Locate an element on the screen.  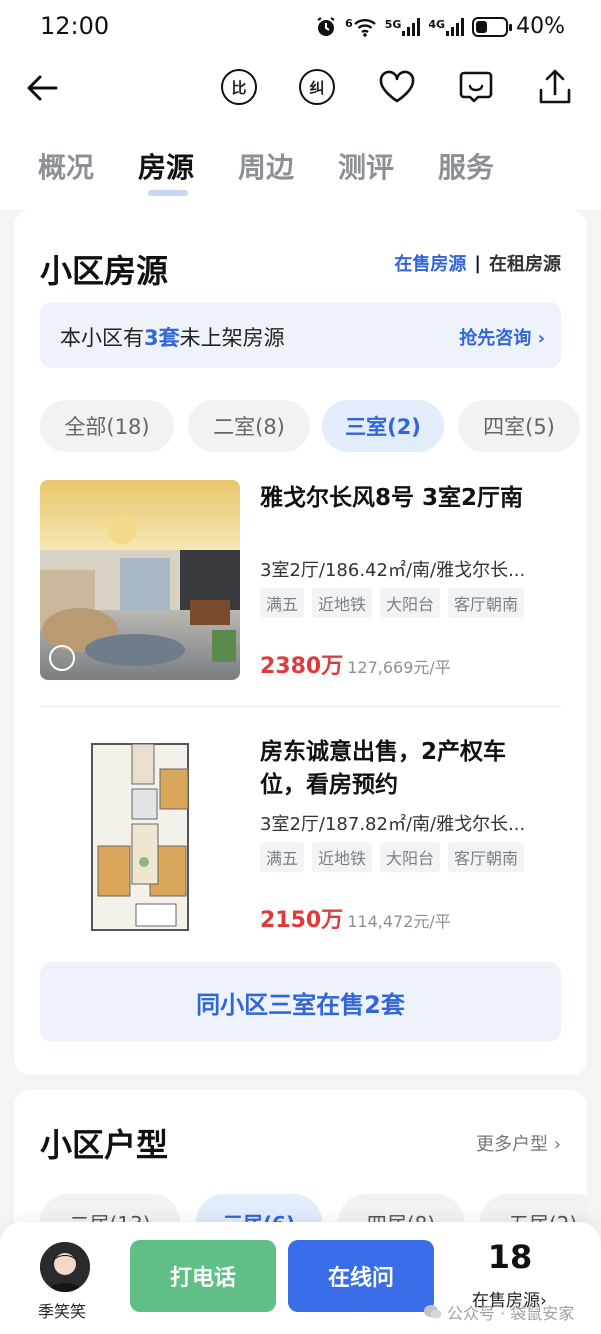
unlisted-notice: 本小区有3套未上架房源 抢先咨询 › is located at coordinates (300, 335).